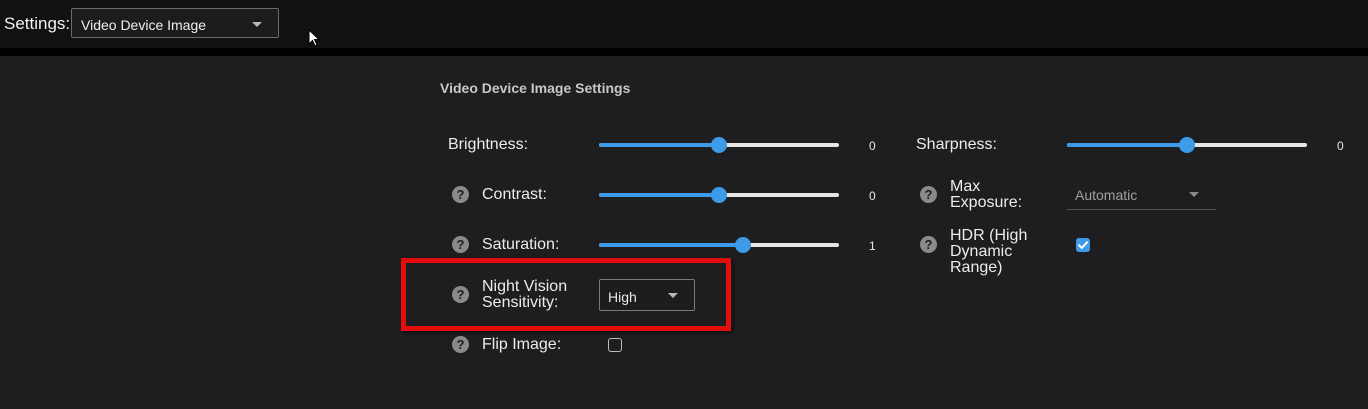 This screenshot has width=1368, height=409. I want to click on check-icon, so click(1083, 245).